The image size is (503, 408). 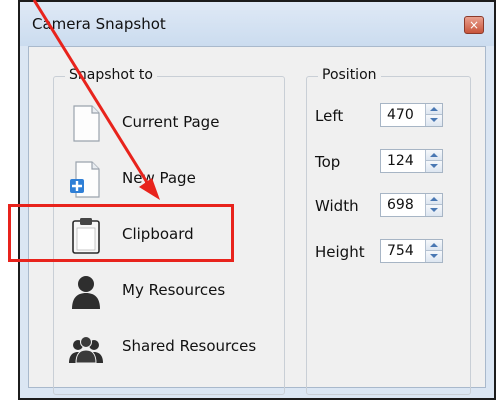 What do you see at coordinates (96, 100) in the screenshot?
I see `pointer-arrow` at bounding box center [96, 100].